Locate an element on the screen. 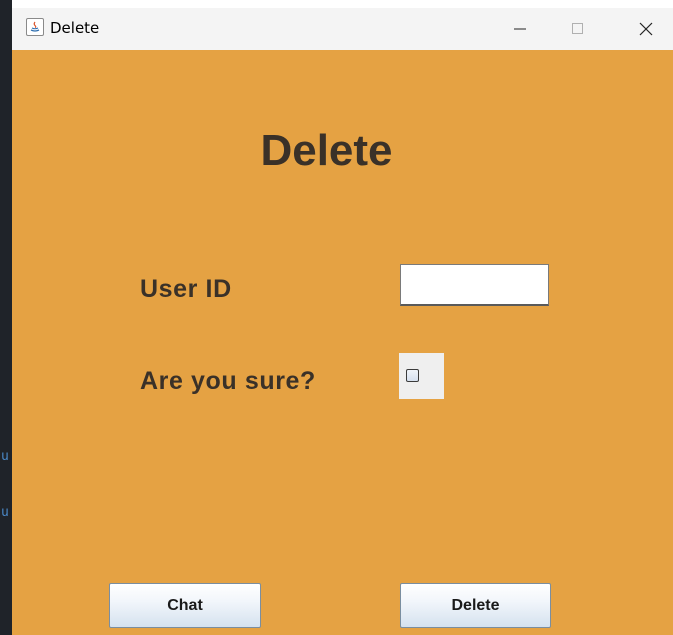  title-bar: Delete is located at coordinates (342, 29).